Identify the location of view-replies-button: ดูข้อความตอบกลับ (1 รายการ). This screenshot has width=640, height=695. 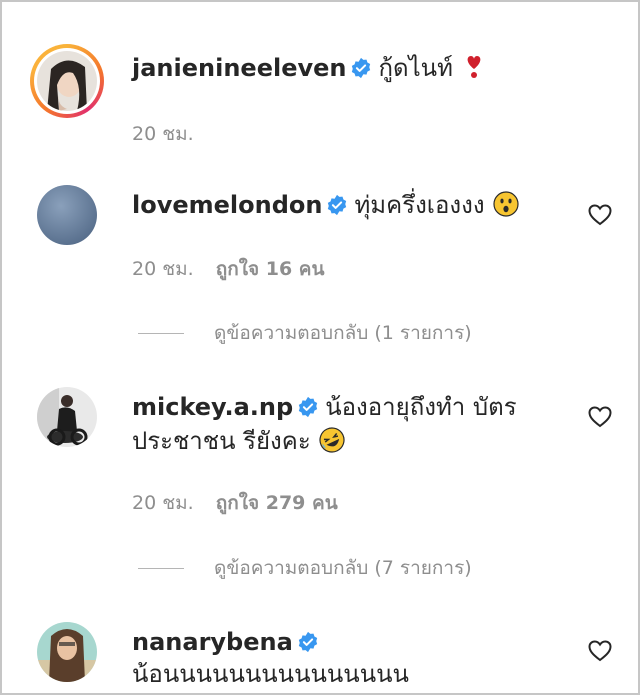
(305, 333).